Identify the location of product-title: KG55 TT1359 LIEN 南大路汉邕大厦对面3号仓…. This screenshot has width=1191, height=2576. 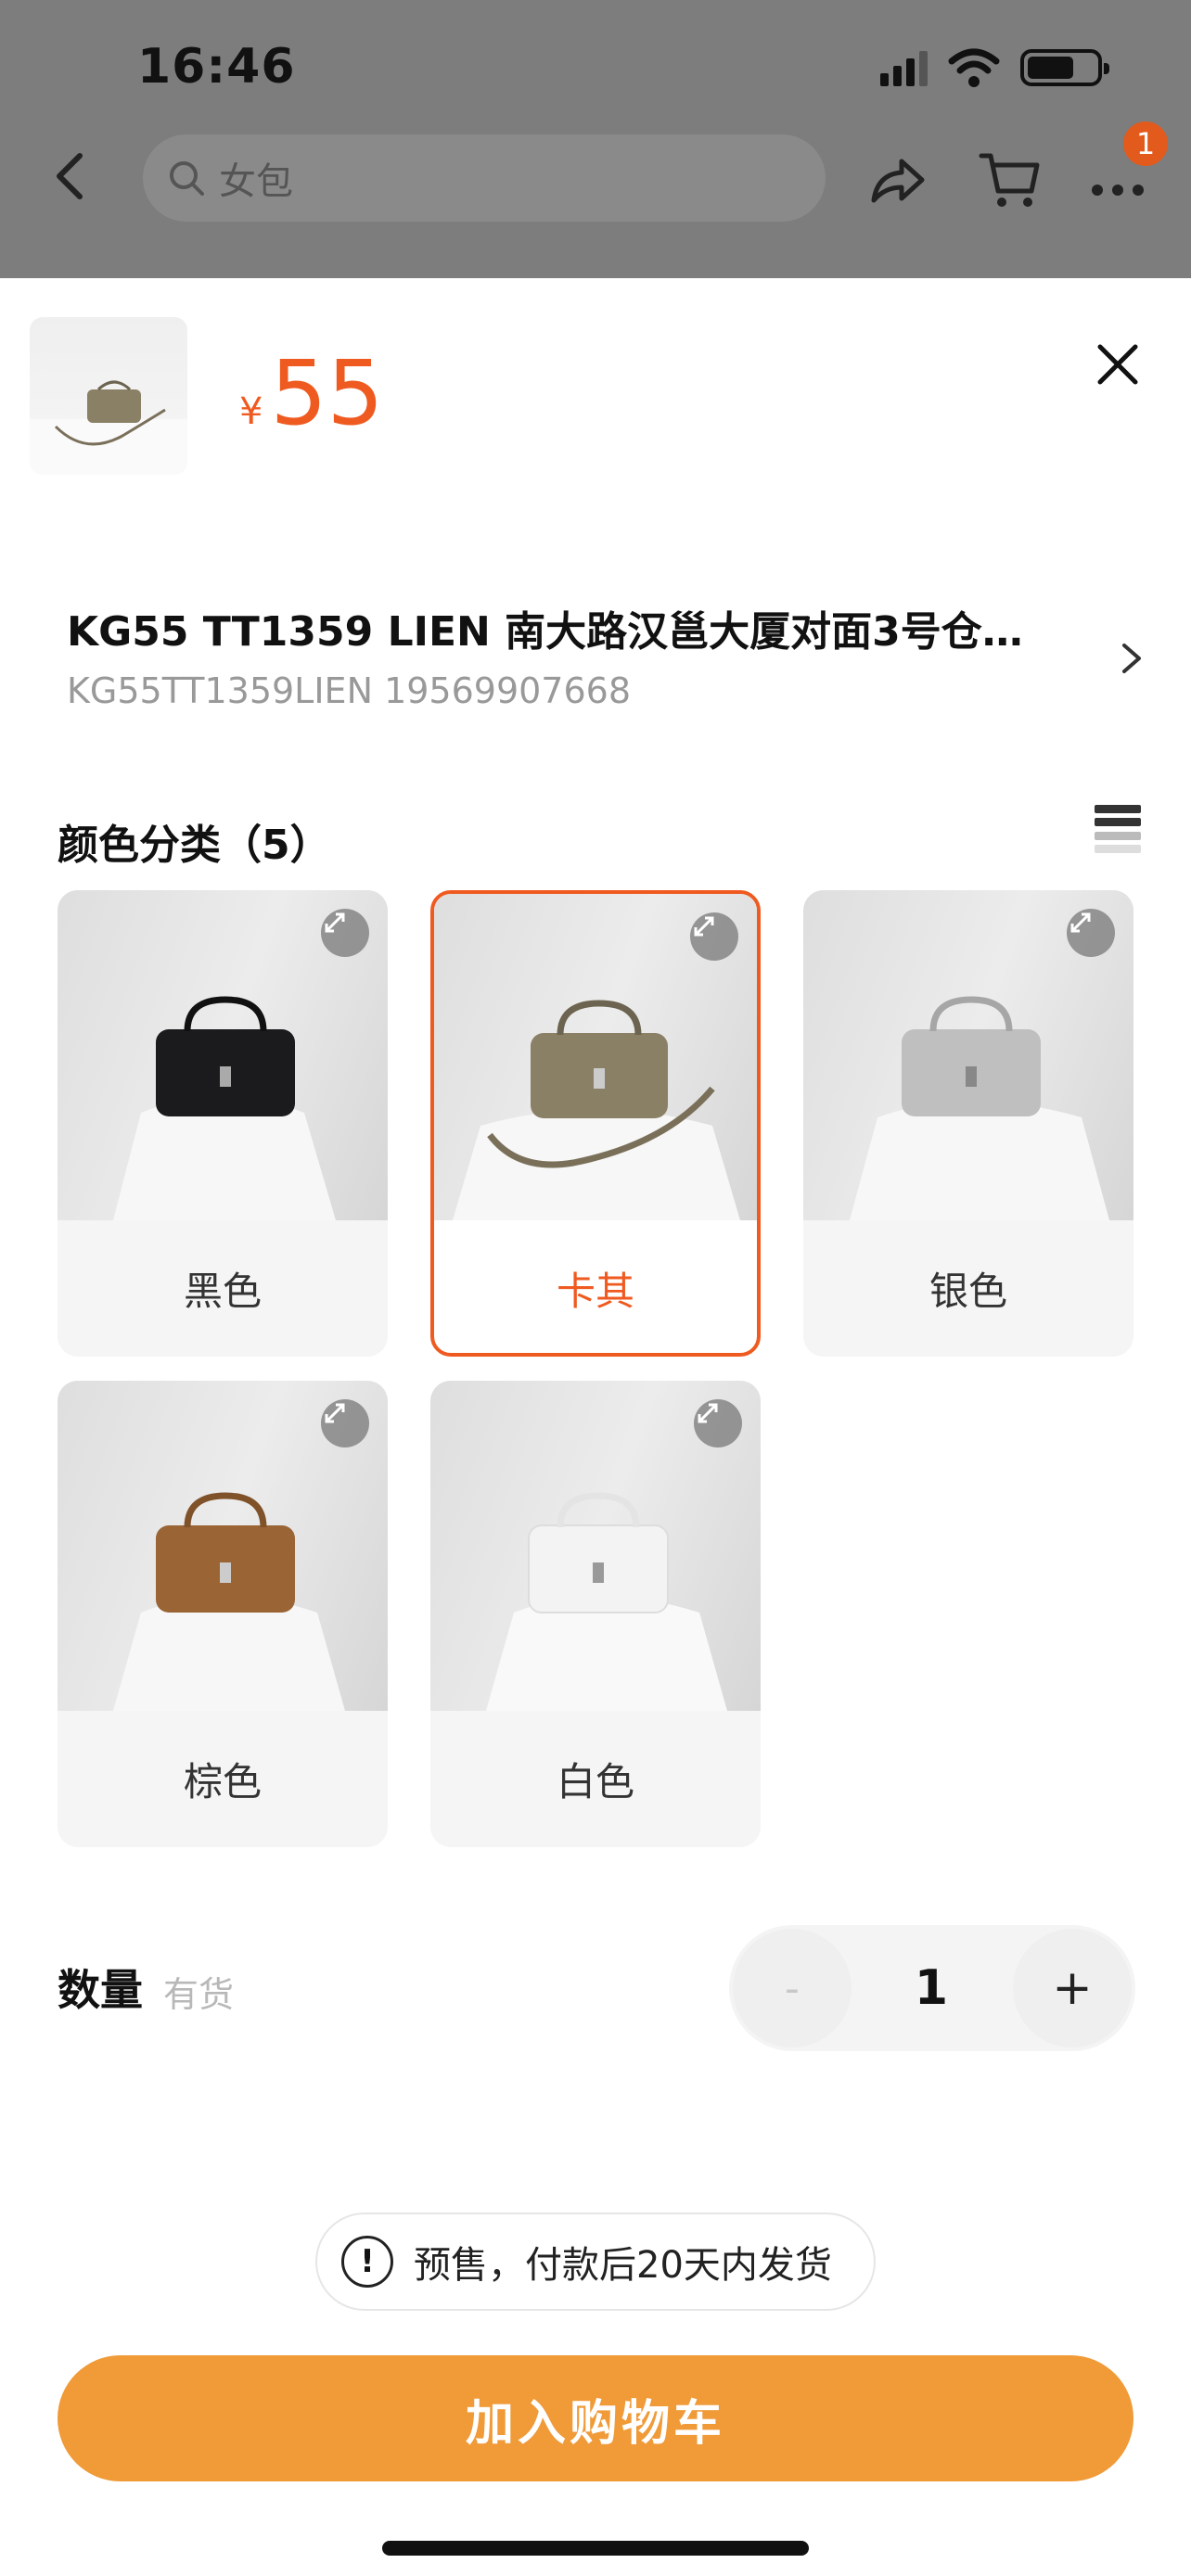
(545, 632).